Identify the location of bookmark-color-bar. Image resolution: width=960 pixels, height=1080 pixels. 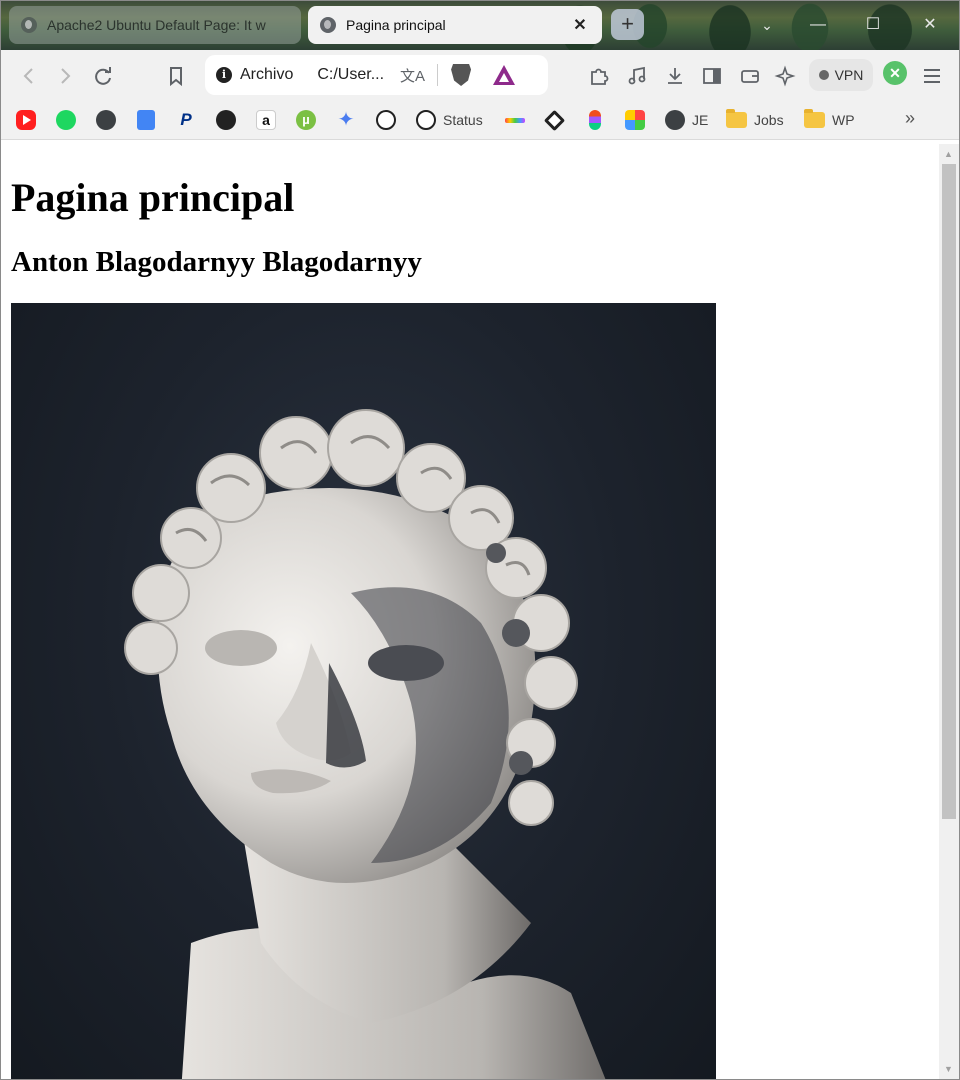
(515, 120).